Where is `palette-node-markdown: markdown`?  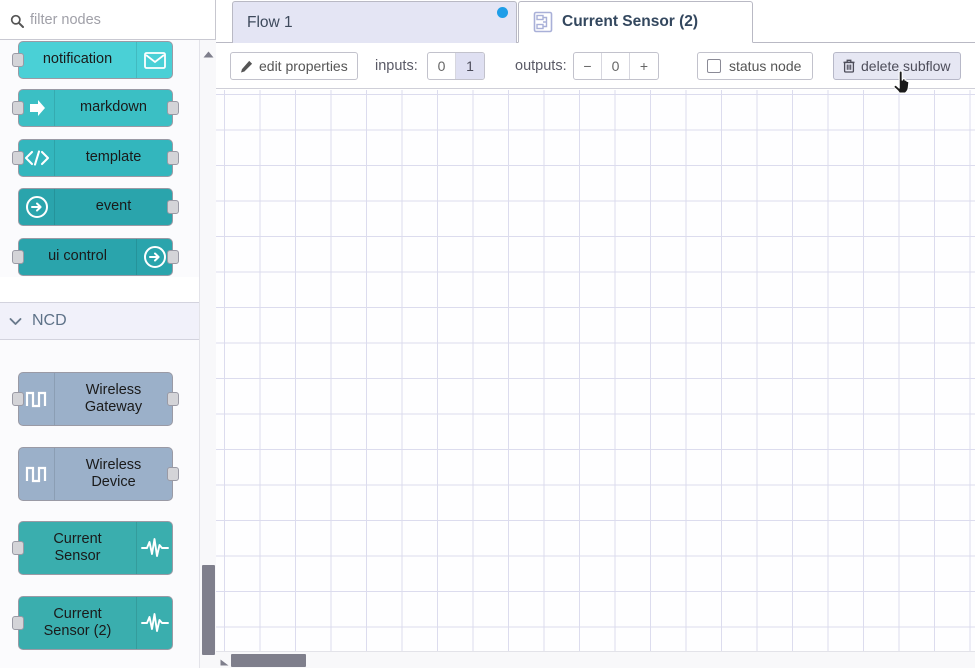 palette-node-markdown: markdown is located at coordinates (95, 108).